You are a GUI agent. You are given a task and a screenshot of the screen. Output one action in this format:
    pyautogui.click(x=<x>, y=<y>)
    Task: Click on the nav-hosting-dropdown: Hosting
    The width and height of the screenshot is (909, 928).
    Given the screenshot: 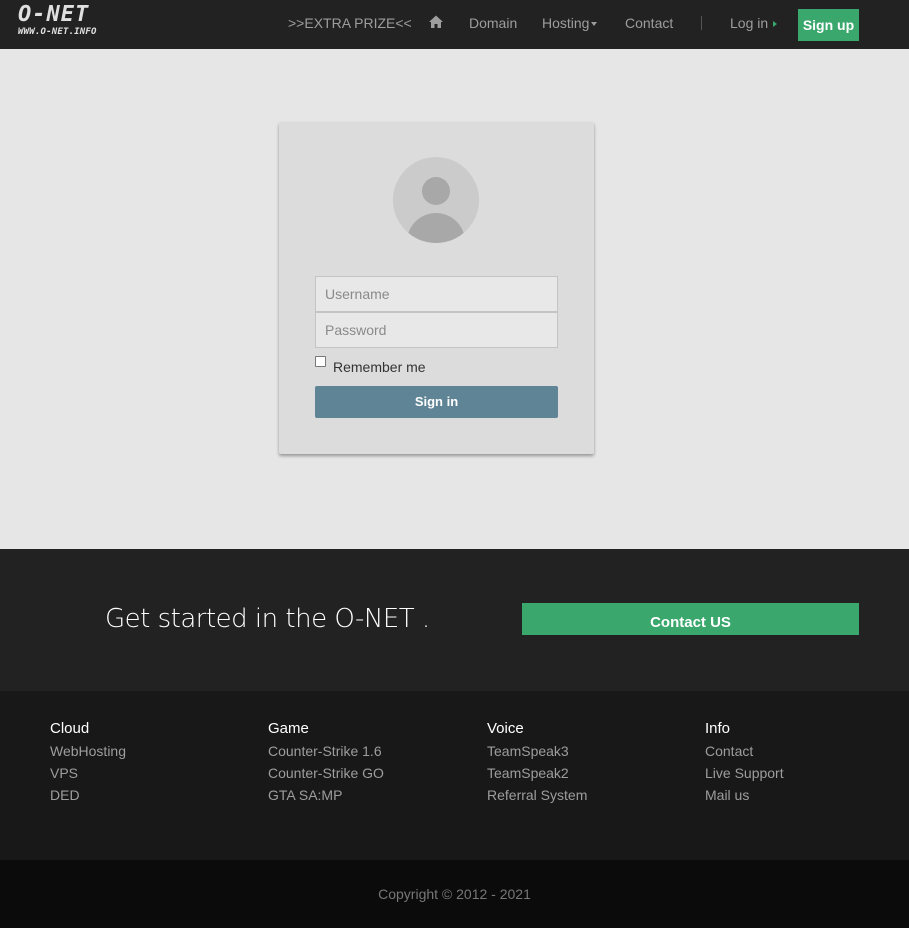 What is the action you would take?
    pyautogui.click(x=570, y=23)
    